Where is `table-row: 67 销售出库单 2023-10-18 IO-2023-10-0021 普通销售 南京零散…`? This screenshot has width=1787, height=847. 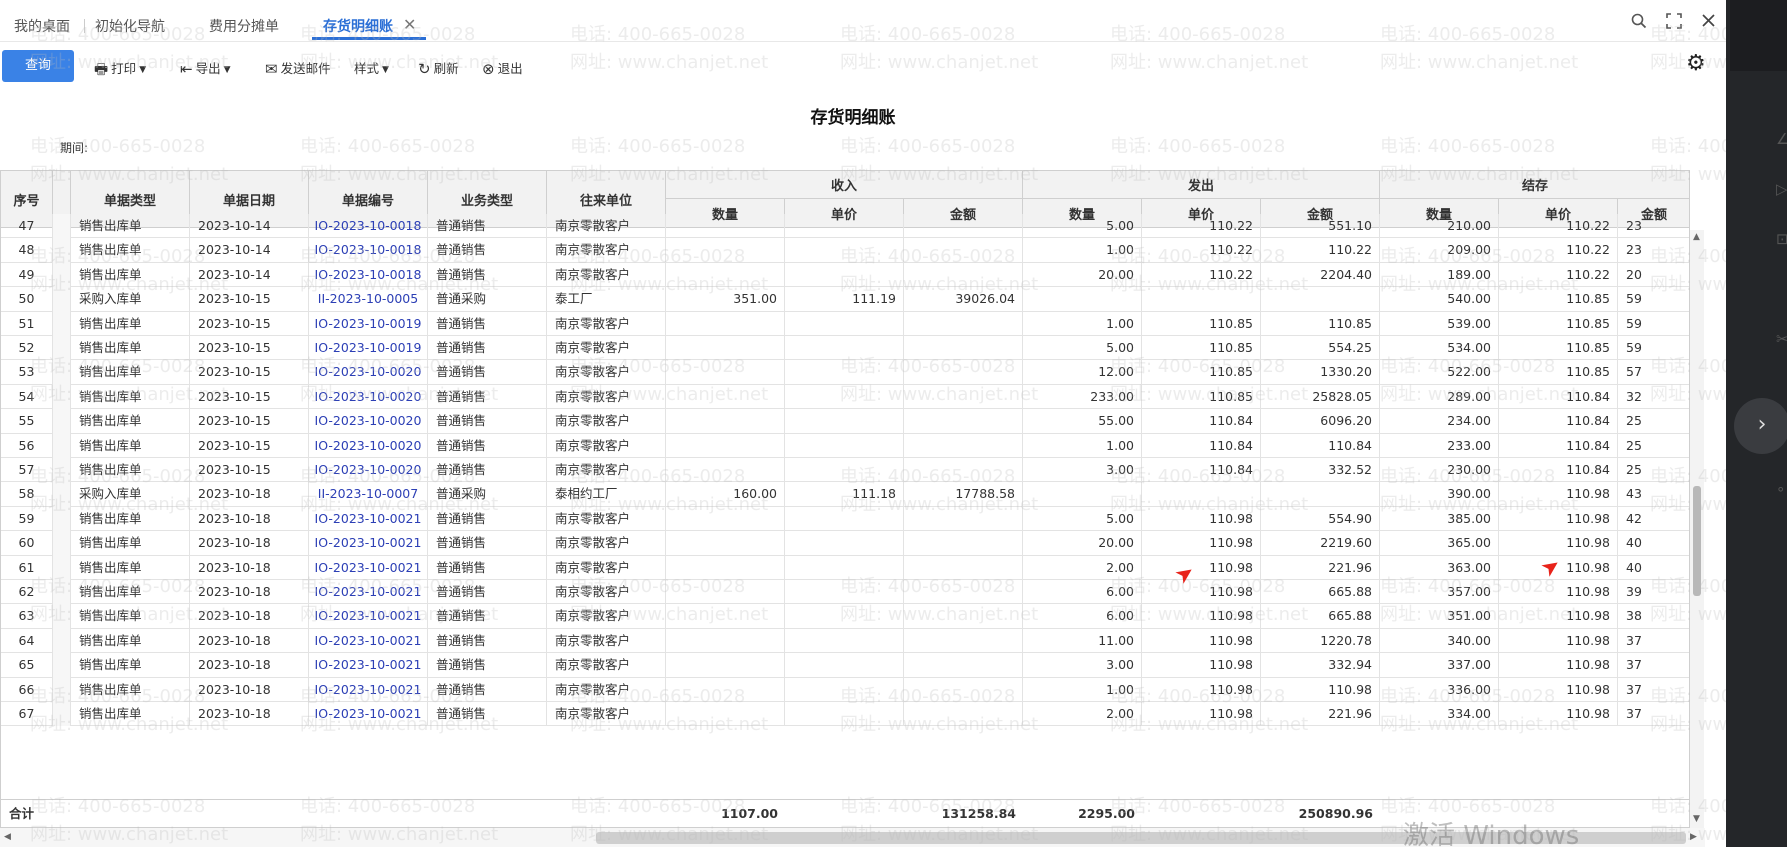
table-row: 67 销售出库单 2023-10-18 IO-2023-10-0021 普通销售 南京零散… is located at coordinates (845, 714).